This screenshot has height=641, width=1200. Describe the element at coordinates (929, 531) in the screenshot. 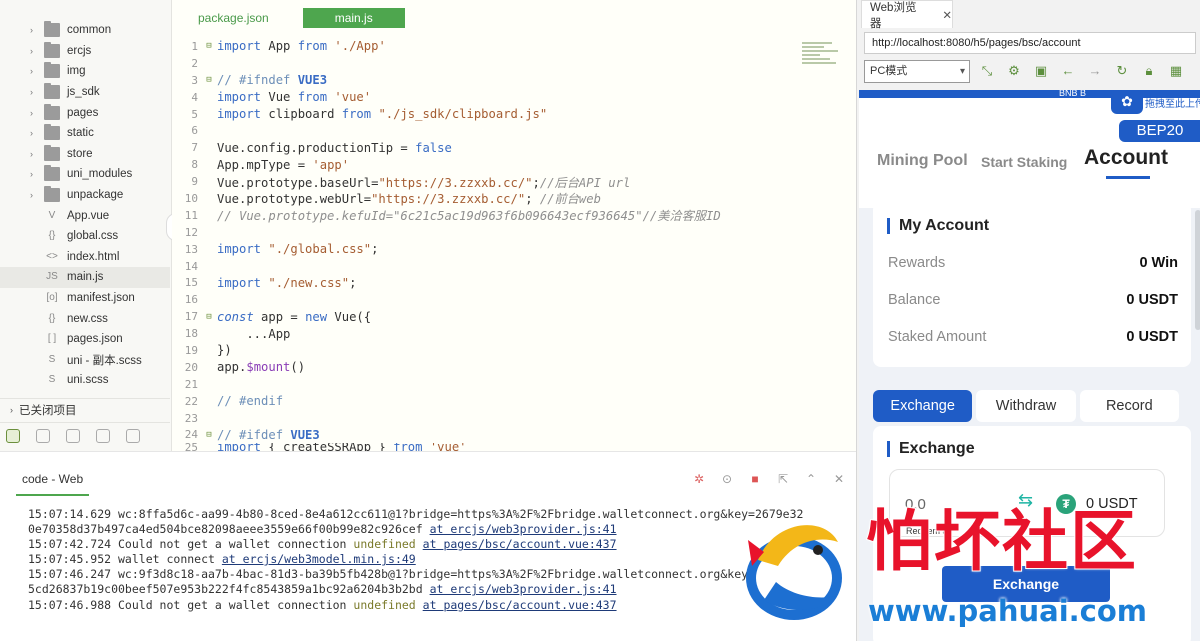

I see `redeem-all-link: Redeem all` at that location.